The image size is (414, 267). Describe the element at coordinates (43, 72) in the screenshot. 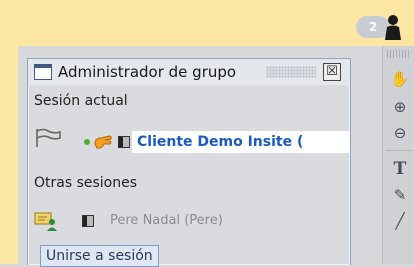

I see `window-icon` at that location.